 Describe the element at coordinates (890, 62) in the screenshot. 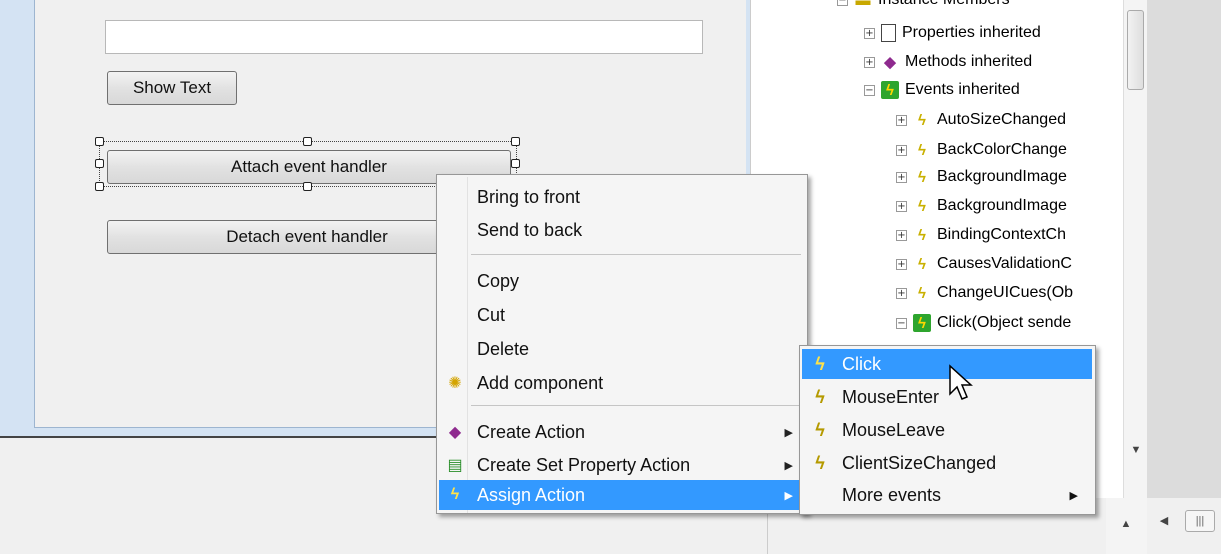

I see `method-icon: ◆` at that location.